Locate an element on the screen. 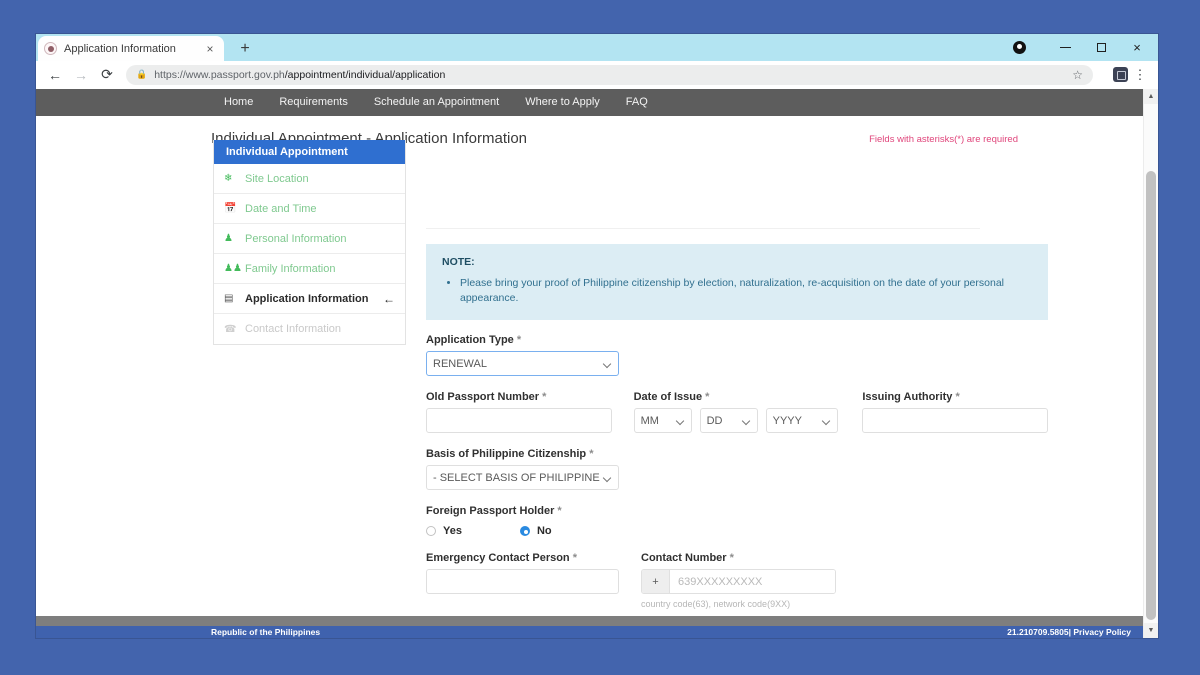  issuing-authority-group: Issuing Authority * is located at coordinates (955, 412).